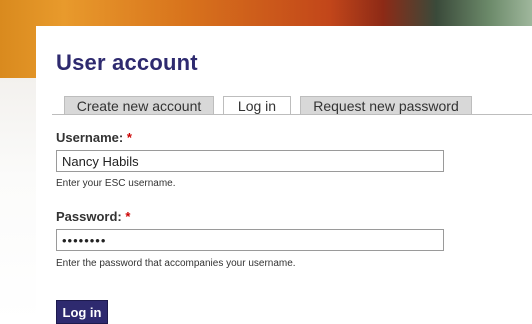 This screenshot has width=532, height=324. I want to click on password-label-text: Password:, so click(89, 216).